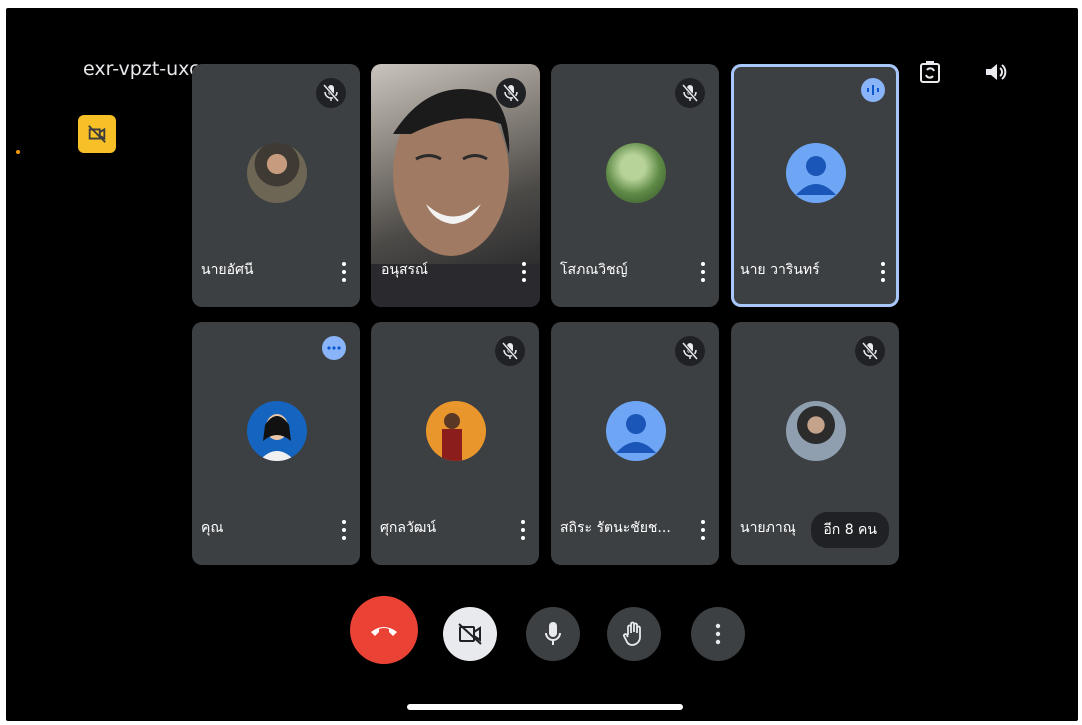 Image resolution: width=1082 pixels, height=725 pixels. Describe the element at coordinates (18, 152) in the screenshot. I see `recording-dot` at that location.